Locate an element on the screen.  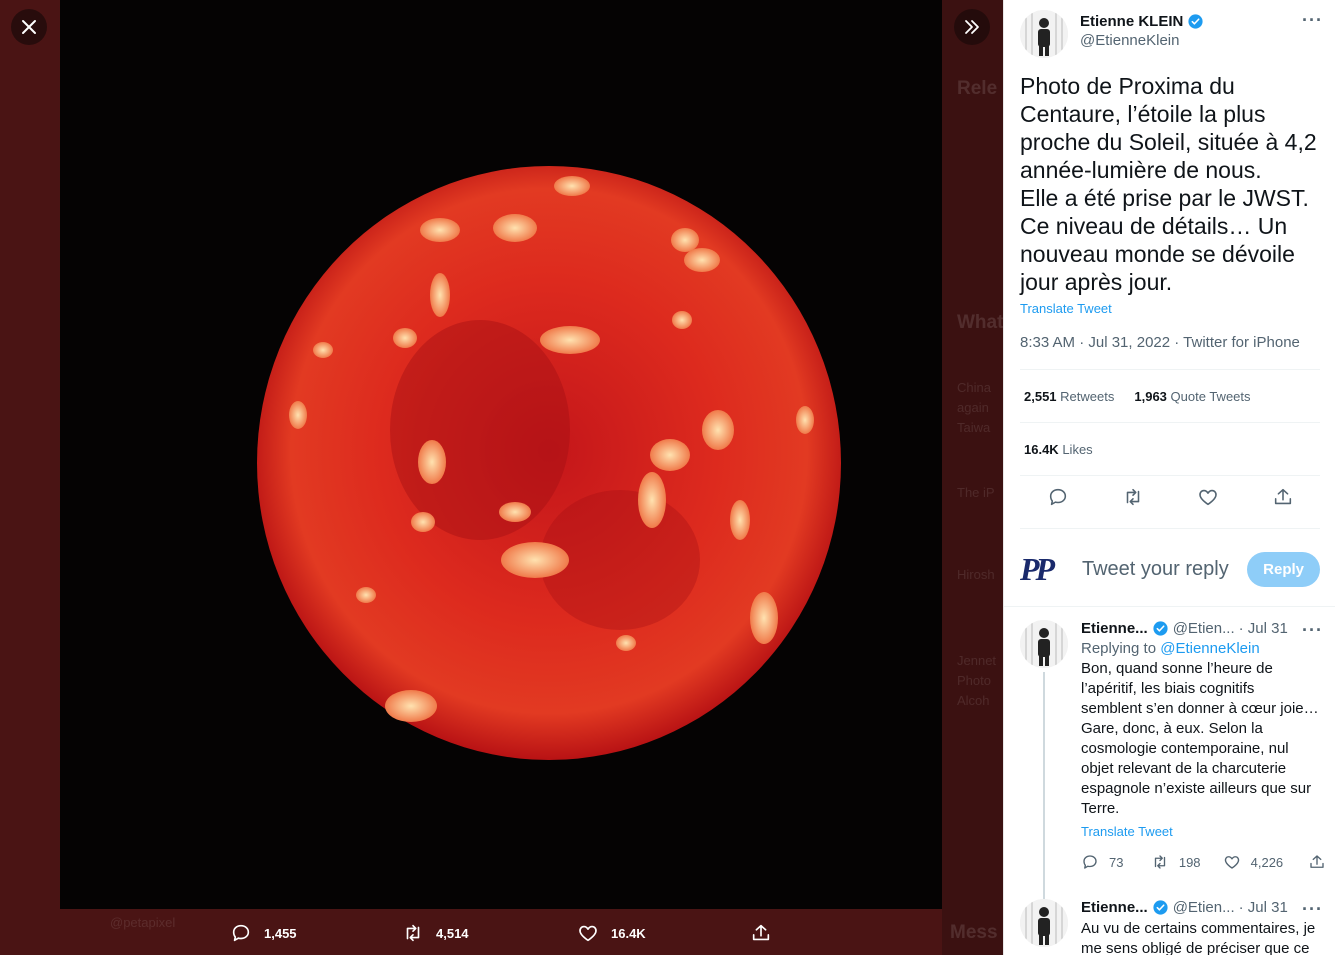
tweet-author: Etienne KLEIN @EtienneKlein is located at coordinates (1112, 34).